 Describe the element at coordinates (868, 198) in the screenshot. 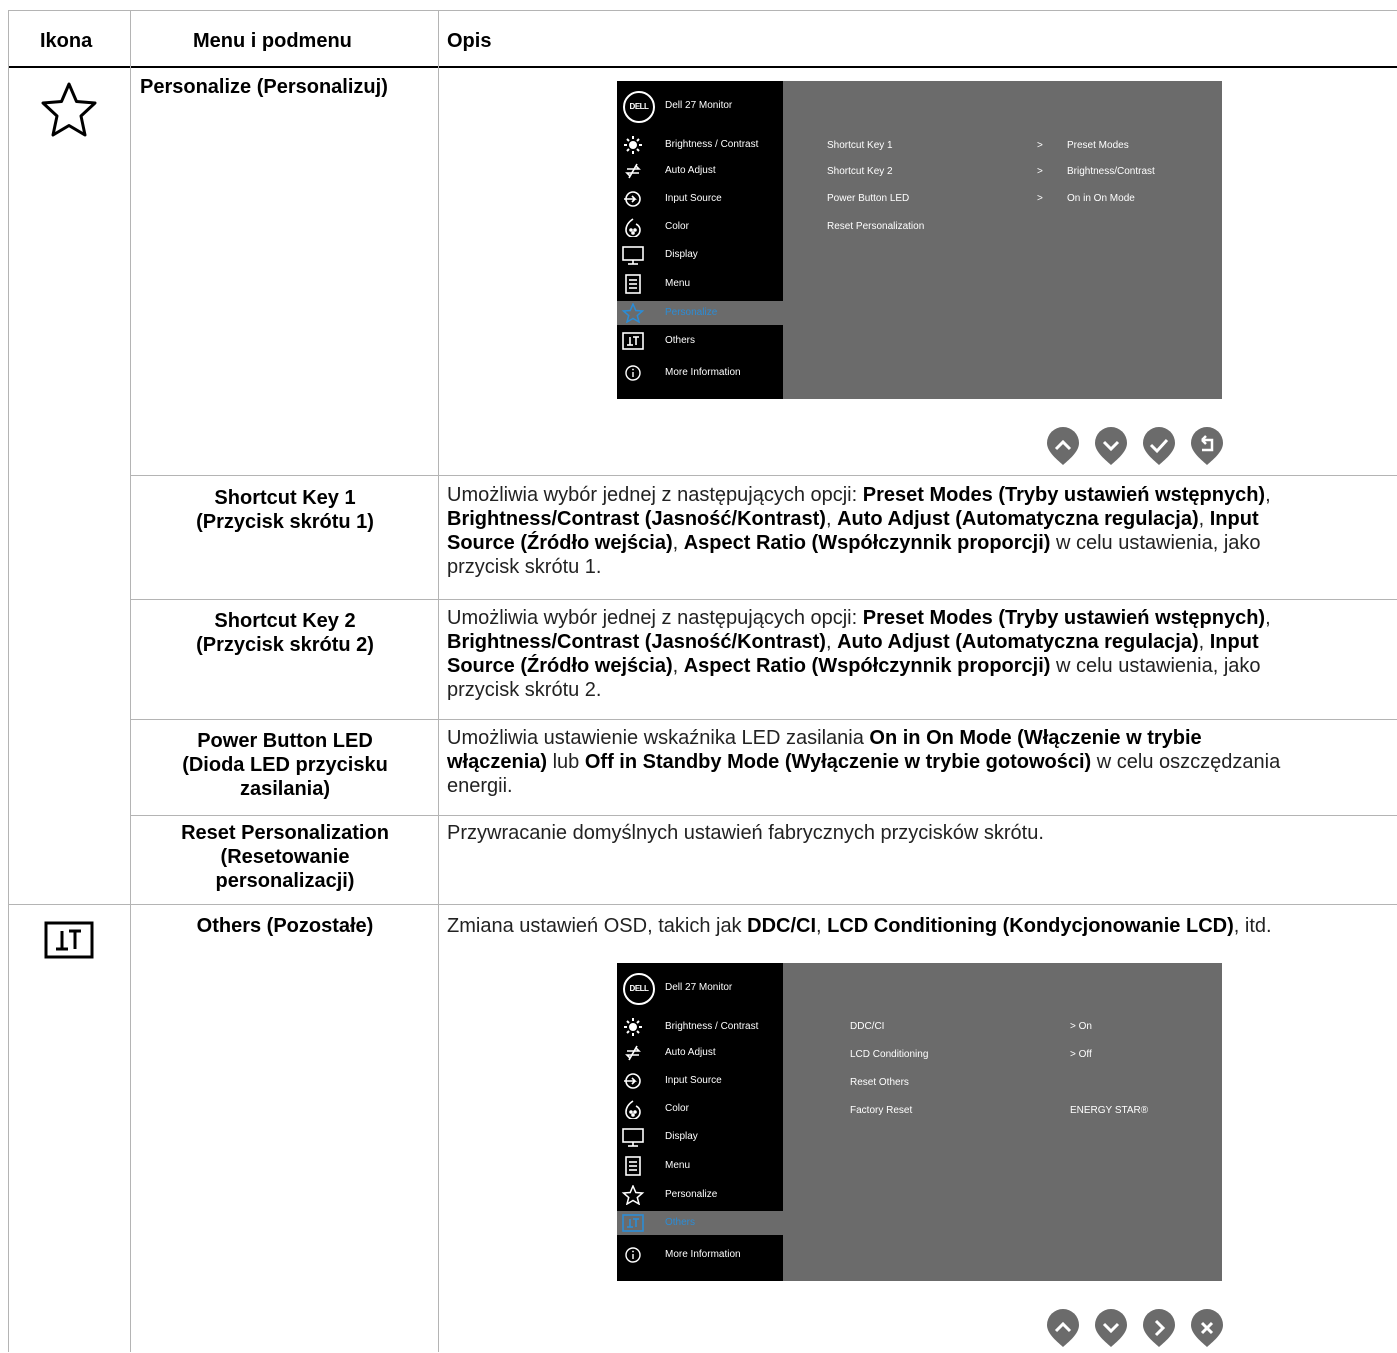

I see `osd-option-label: Power Button LED` at that location.